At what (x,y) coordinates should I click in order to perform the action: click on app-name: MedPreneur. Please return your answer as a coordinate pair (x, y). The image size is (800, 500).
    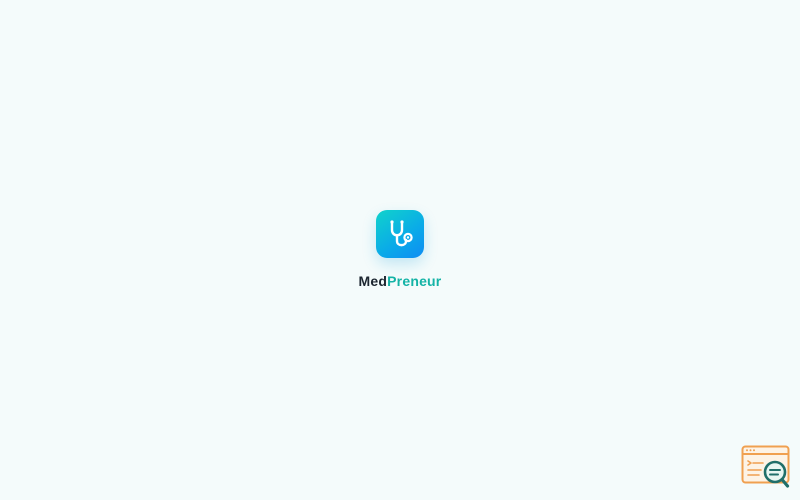
    Looking at the image, I should click on (400, 281).